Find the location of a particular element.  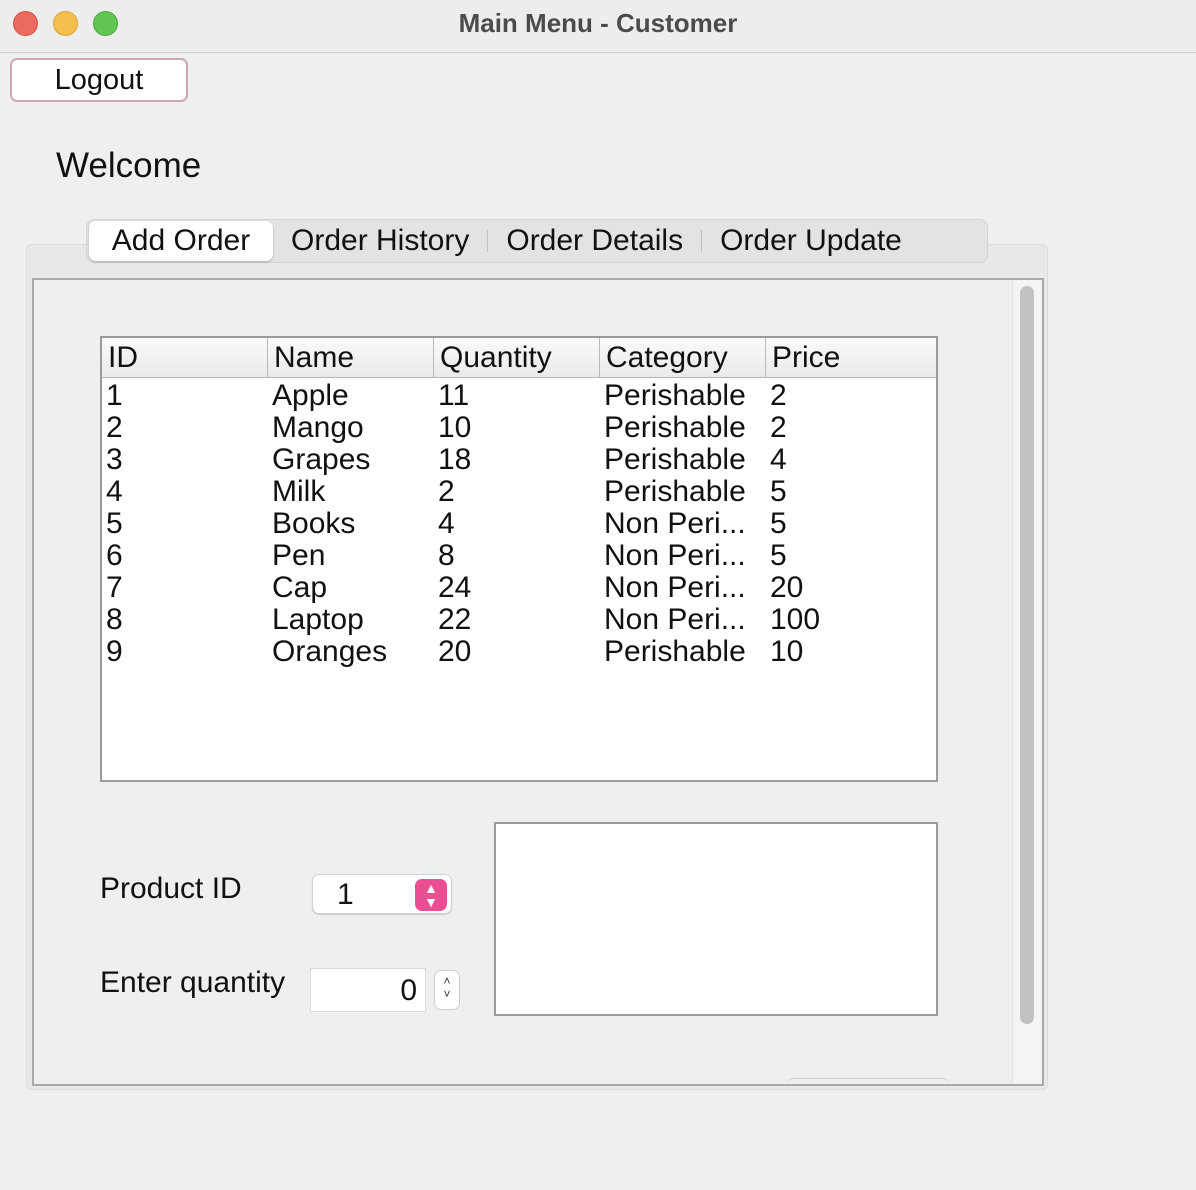

table-row: 4 Milk 2 Perishable 5 is located at coordinates (519, 492).